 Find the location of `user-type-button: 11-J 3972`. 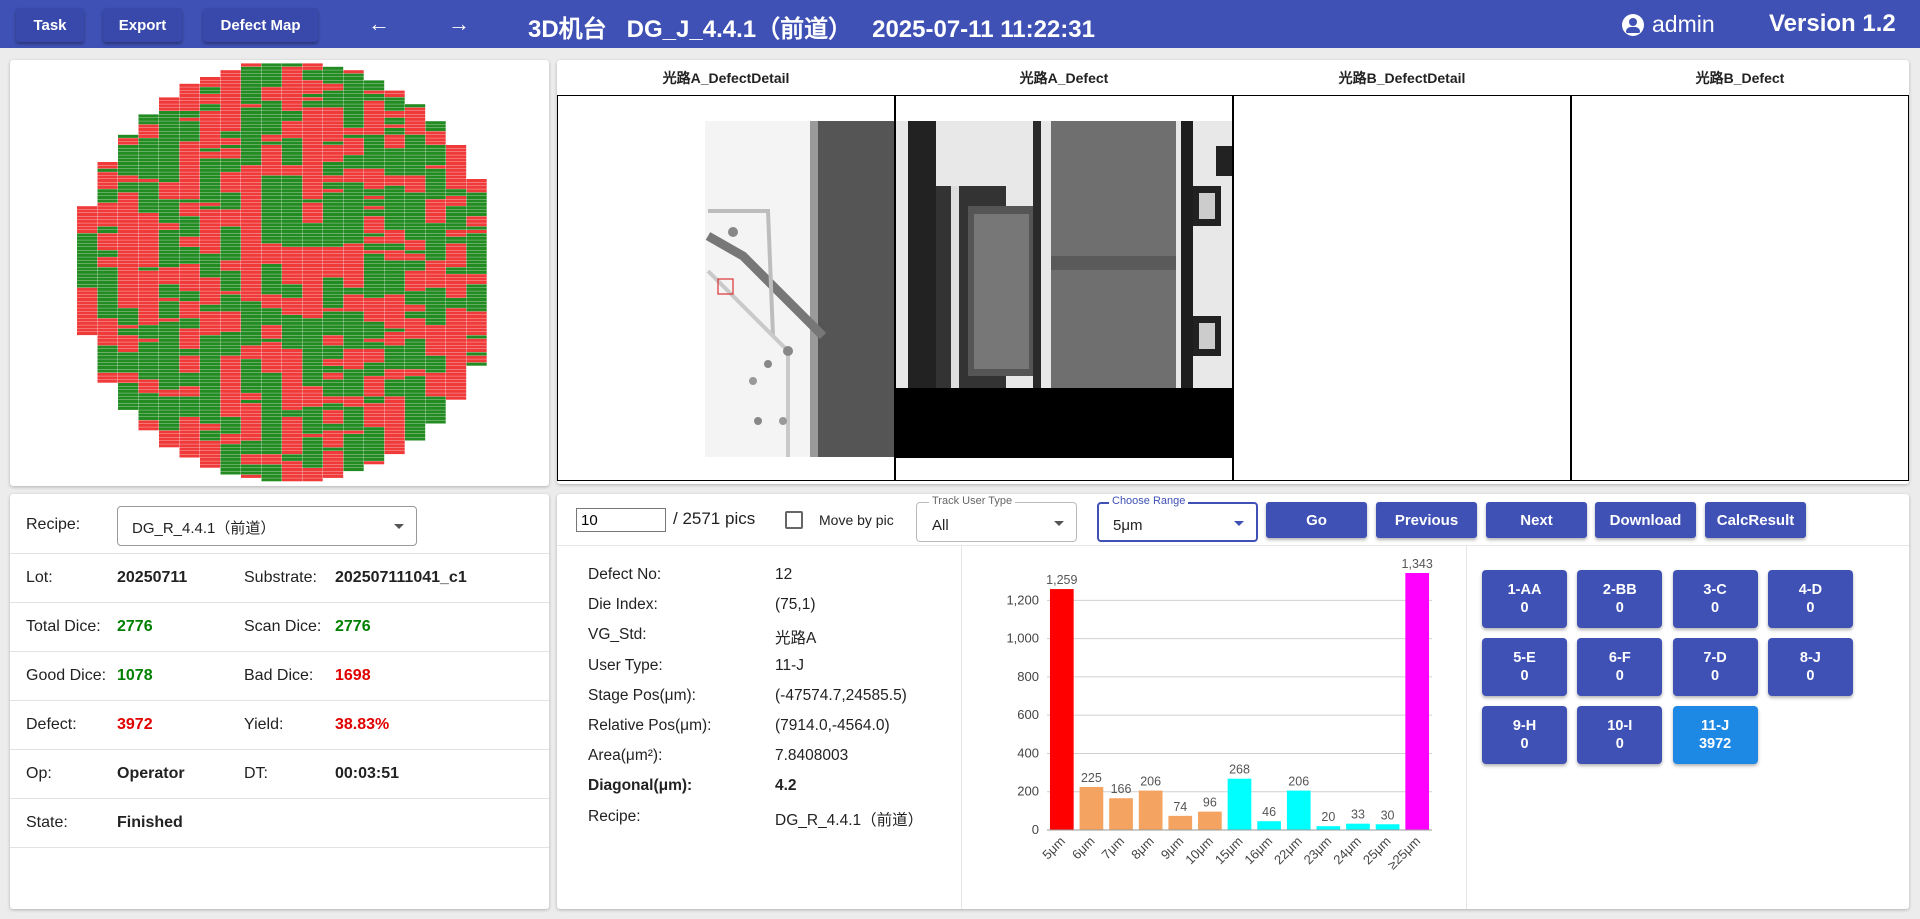

user-type-button: 11-J 3972 is located at coordinates (1715, 735).